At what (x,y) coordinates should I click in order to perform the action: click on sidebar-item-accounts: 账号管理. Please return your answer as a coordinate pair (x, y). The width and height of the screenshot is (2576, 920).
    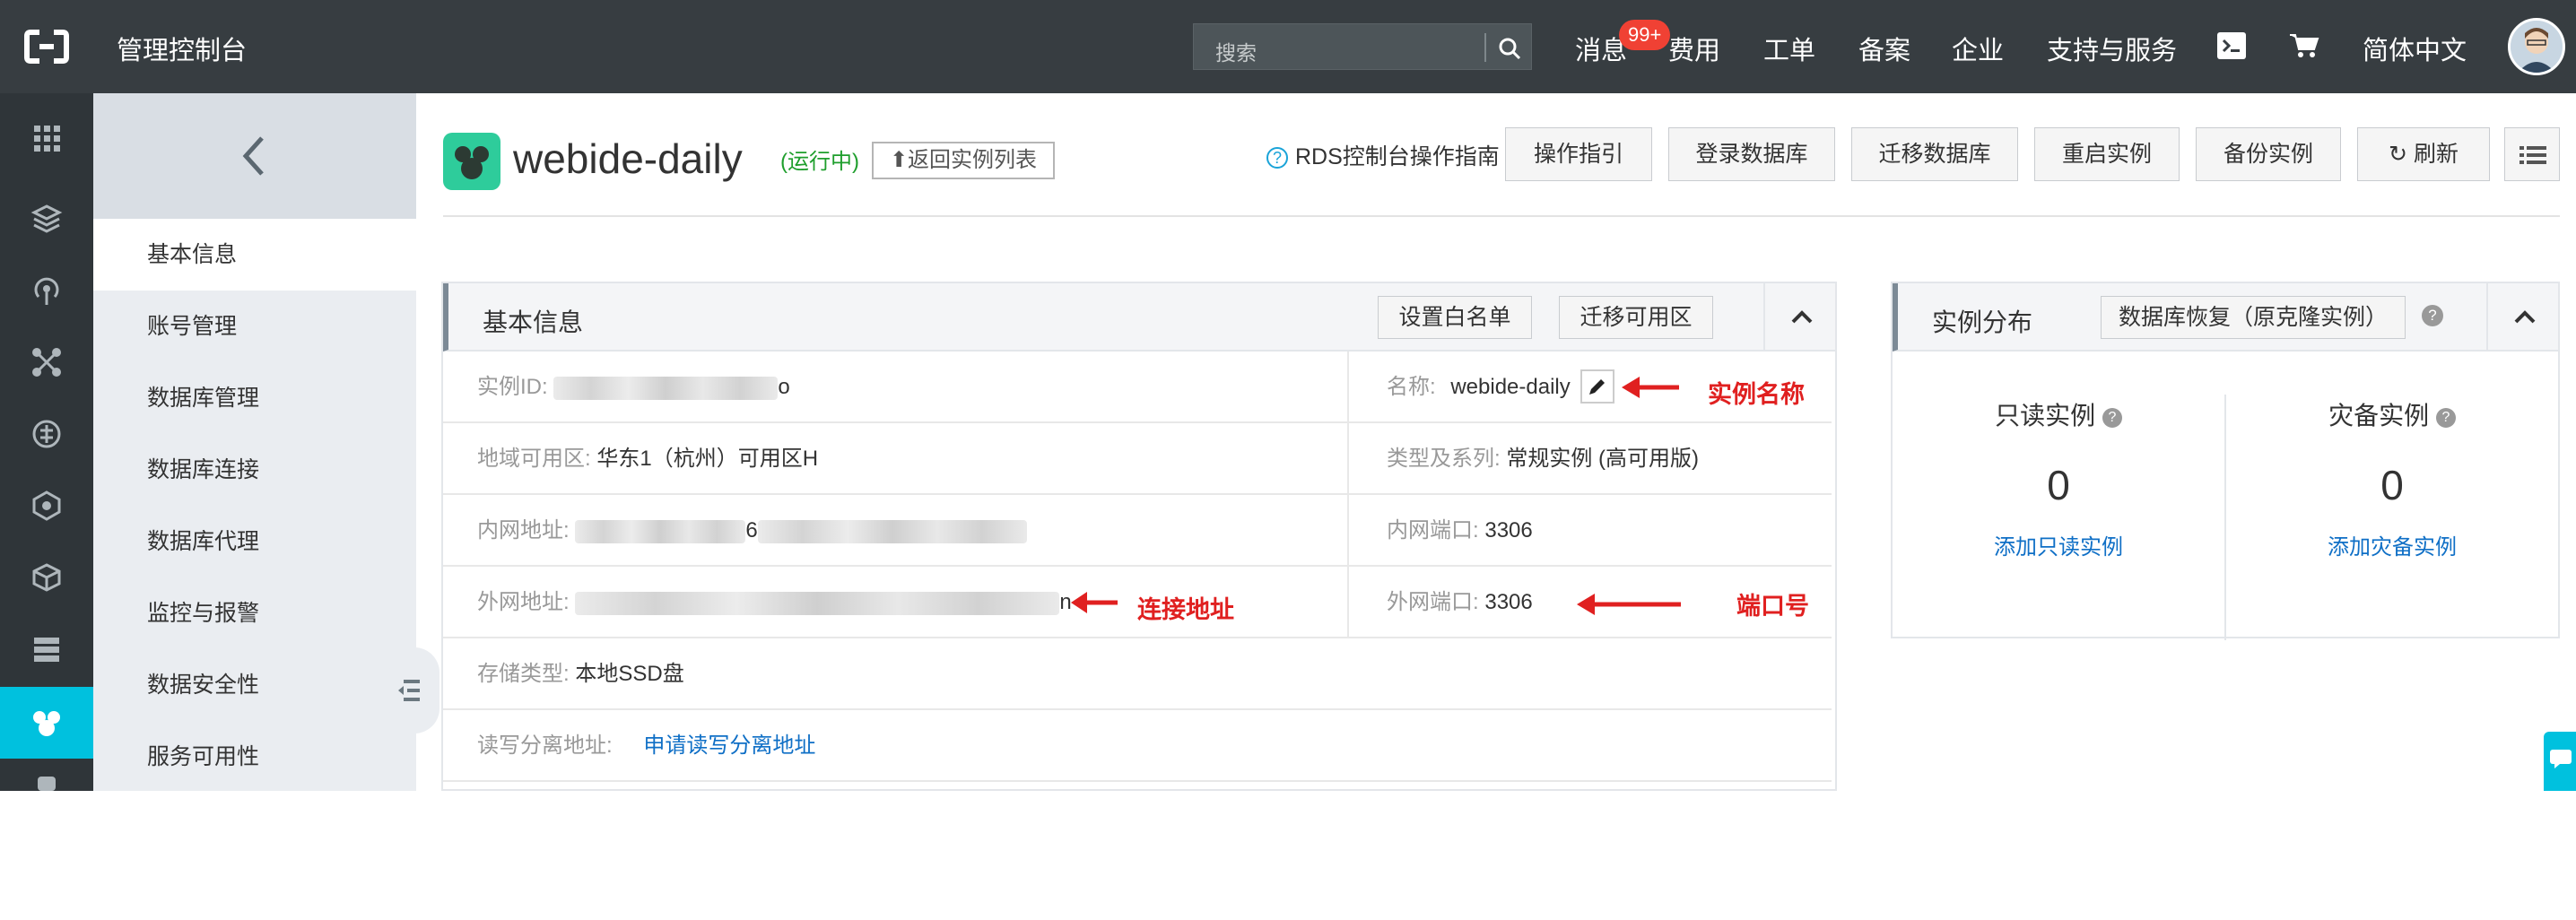
    Looking at the image, I should click on (254, 326).